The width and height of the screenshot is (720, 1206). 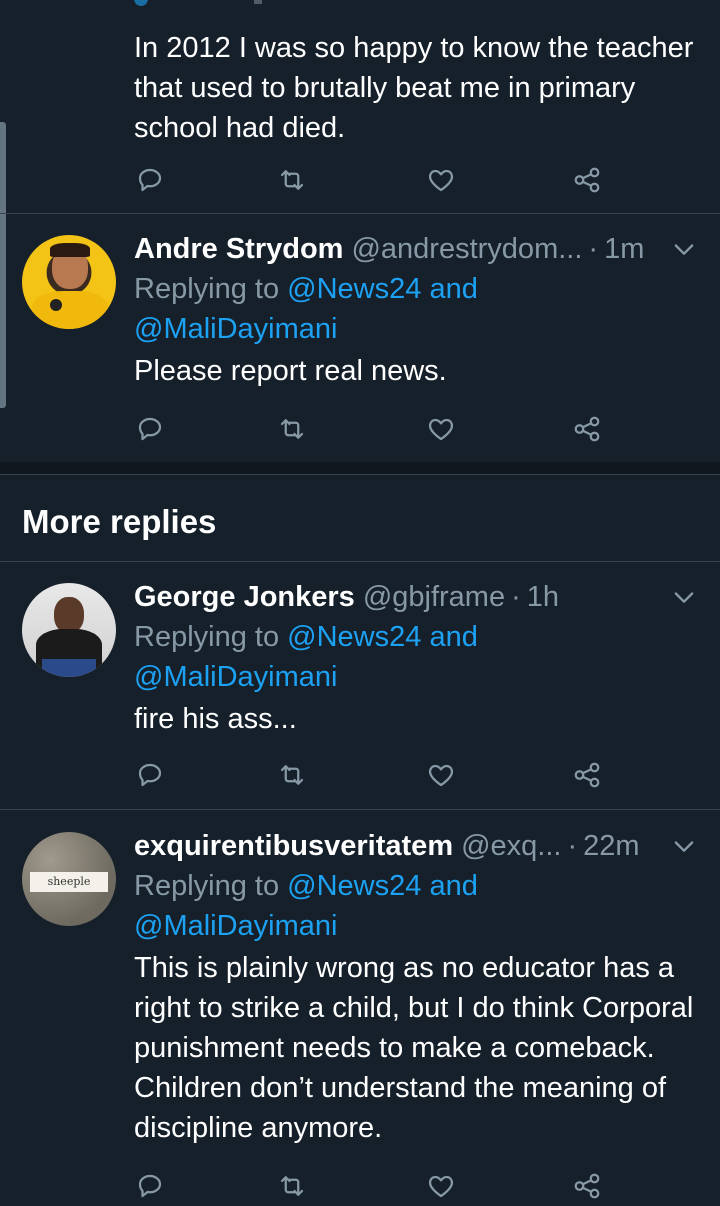 I want to click on avatar: sheeple, so click(x=69, y=879).